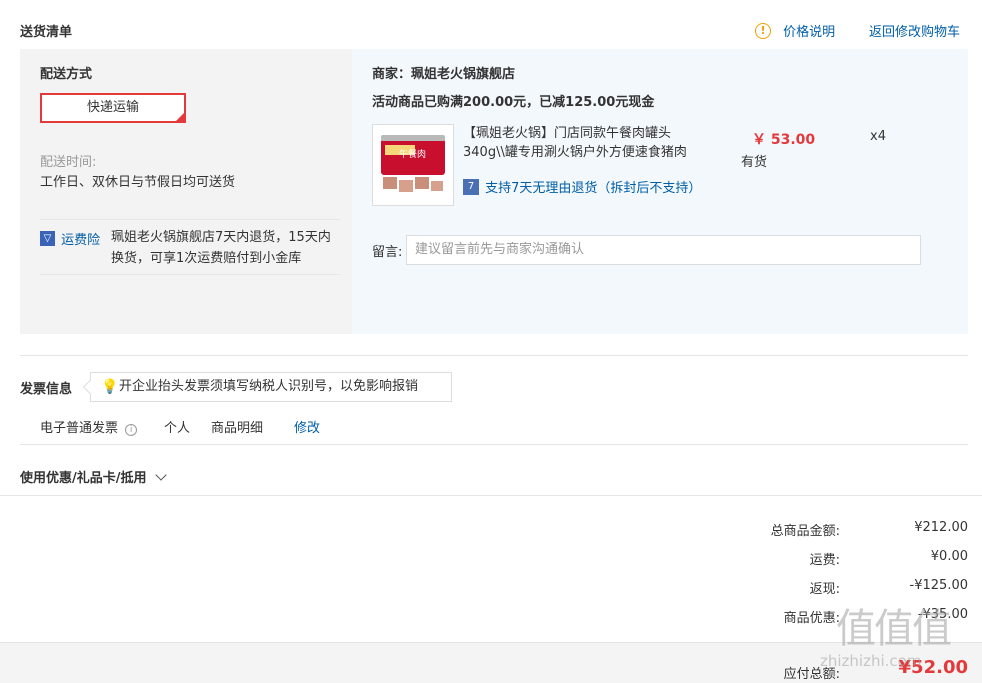 Image resolution: width=982 pixels, height=683 pixels. What do you see at coordinates (307, 426) in the screenshot?
I see `invoice-edit-link: 修改` at bounding box center [307, 426].